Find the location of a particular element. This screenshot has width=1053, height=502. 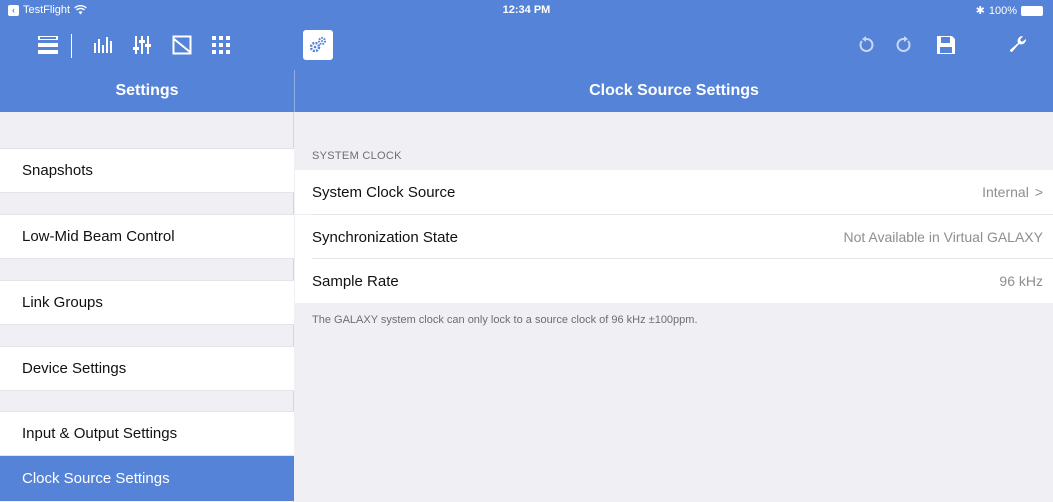

back-arrow-icon: ‹ is located at coordinates (13, 10).